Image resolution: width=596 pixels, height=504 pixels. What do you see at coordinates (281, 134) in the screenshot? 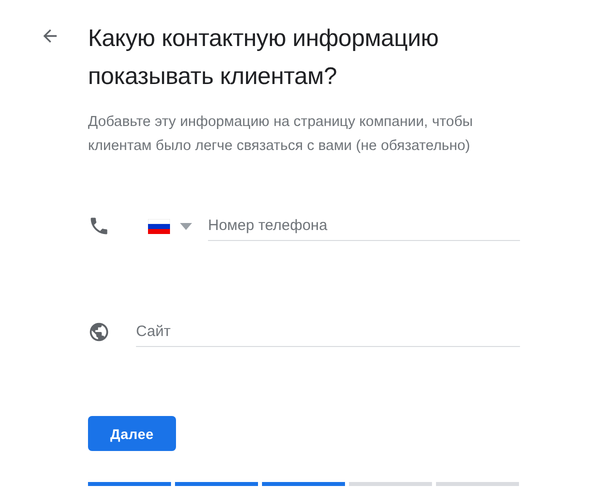
I see `subtitle: Добавьте эту информацию на страницу компании, чтобы клиентам было легче связаться с вами (не обязательно)` at bounding box center [281, 134].